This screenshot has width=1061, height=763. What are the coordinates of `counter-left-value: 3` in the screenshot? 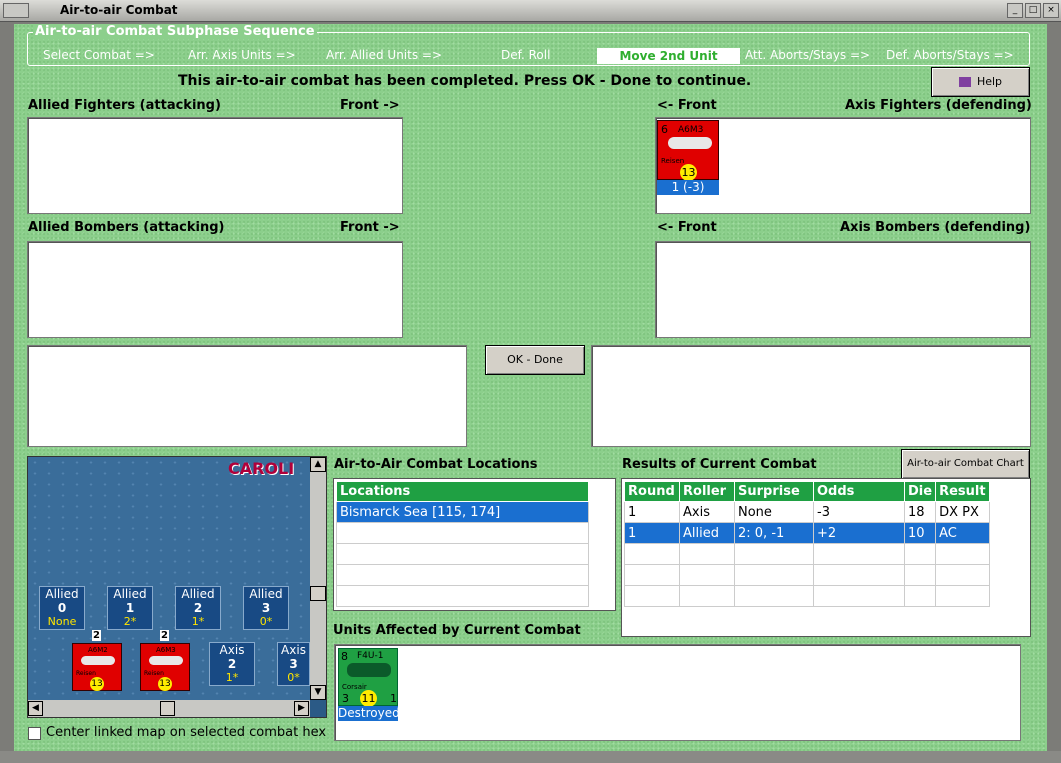 It's located at (345, 698).